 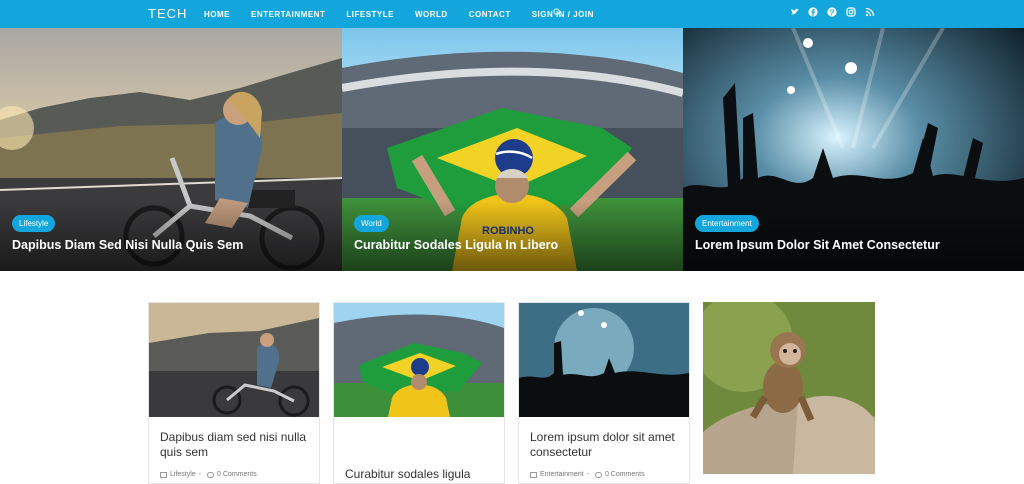 I want to click on post-card-2: Curabitur sodales ligula, so click(x=419, y=393).